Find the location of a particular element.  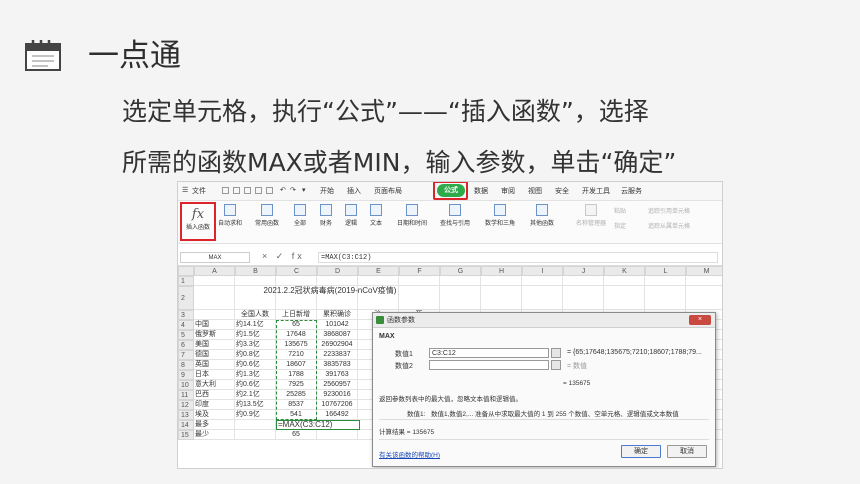

cell: 101042 is located at coordinates (337, 325).